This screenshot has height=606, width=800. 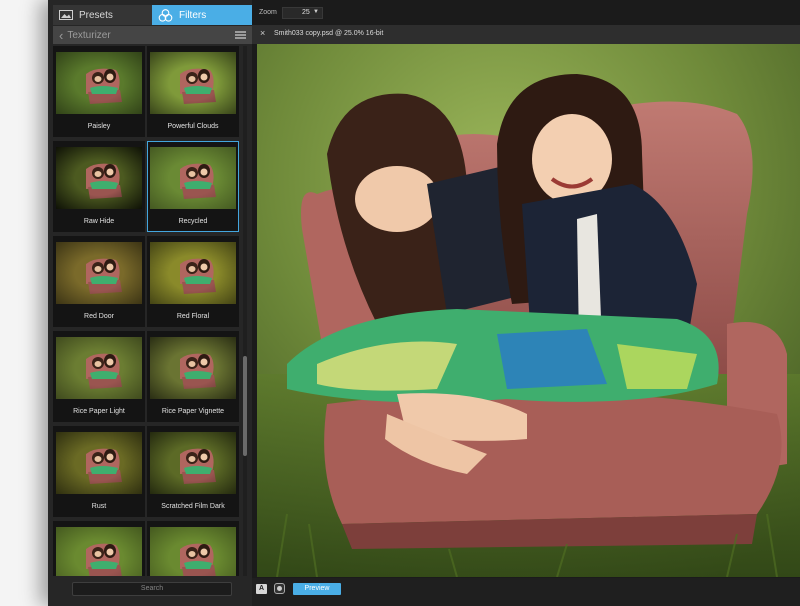 What do you see at coordinates (193, 221) in the screenshot?
I see `filter-label: Recycled` at bounding box center [193, 221].